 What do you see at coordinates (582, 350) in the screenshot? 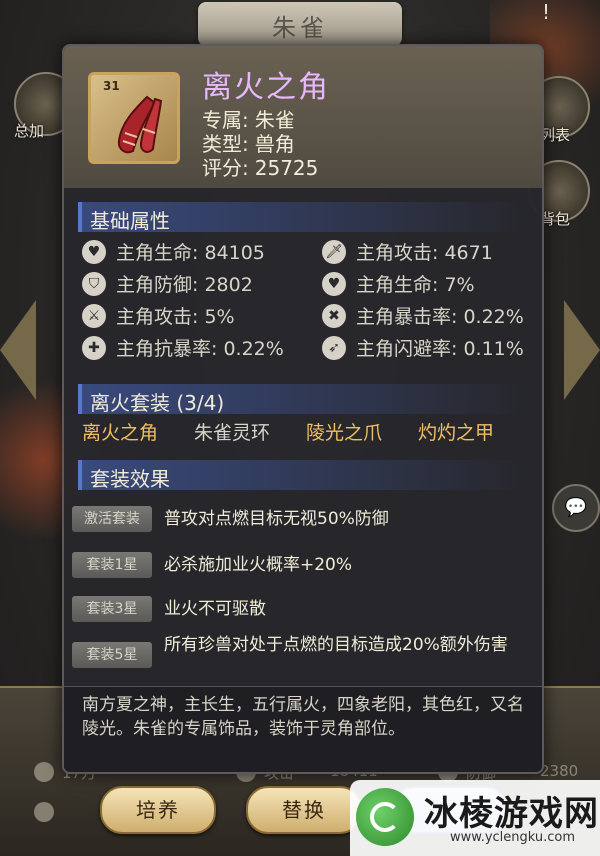
I see `next-arrow-icon` at bounding box center [582, 350].